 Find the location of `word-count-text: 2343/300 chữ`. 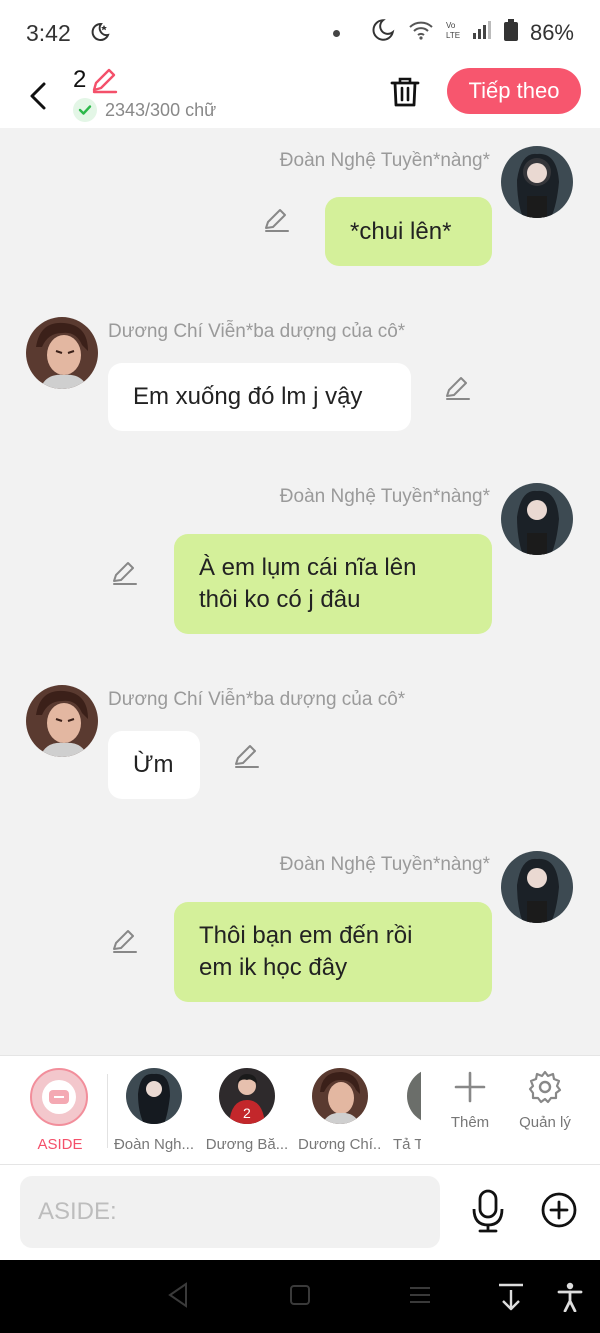

word-count-text: 2343/300 chữ is located at coordinates (161, 109).